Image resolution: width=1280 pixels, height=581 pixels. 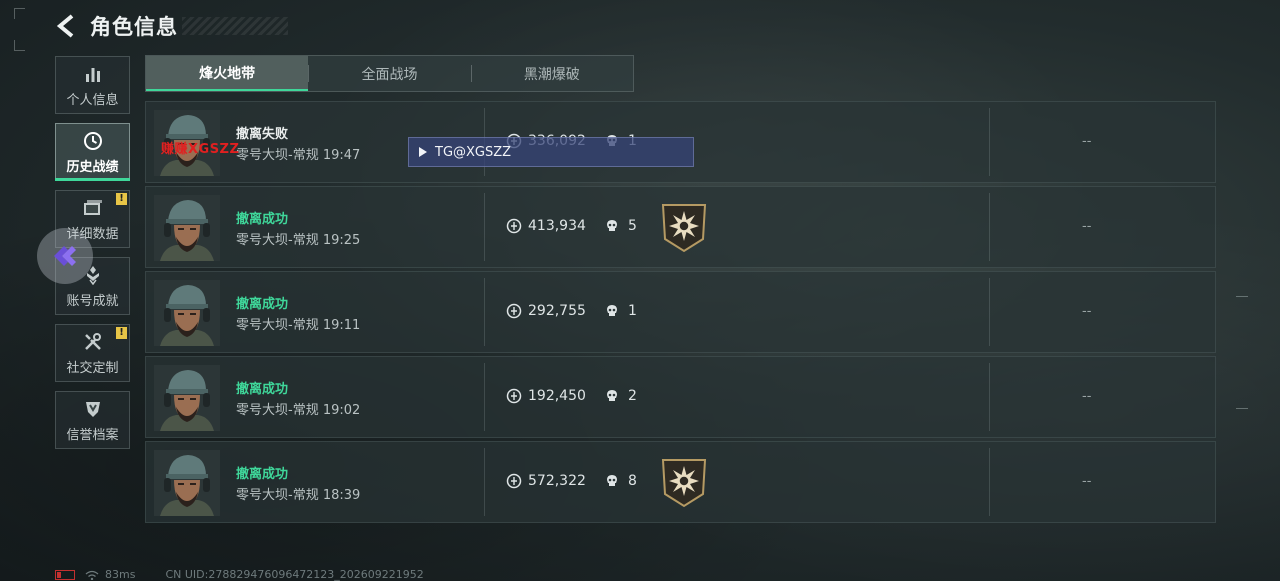 I want to click on page-title: 角色信息, so click(x=134, y=27).